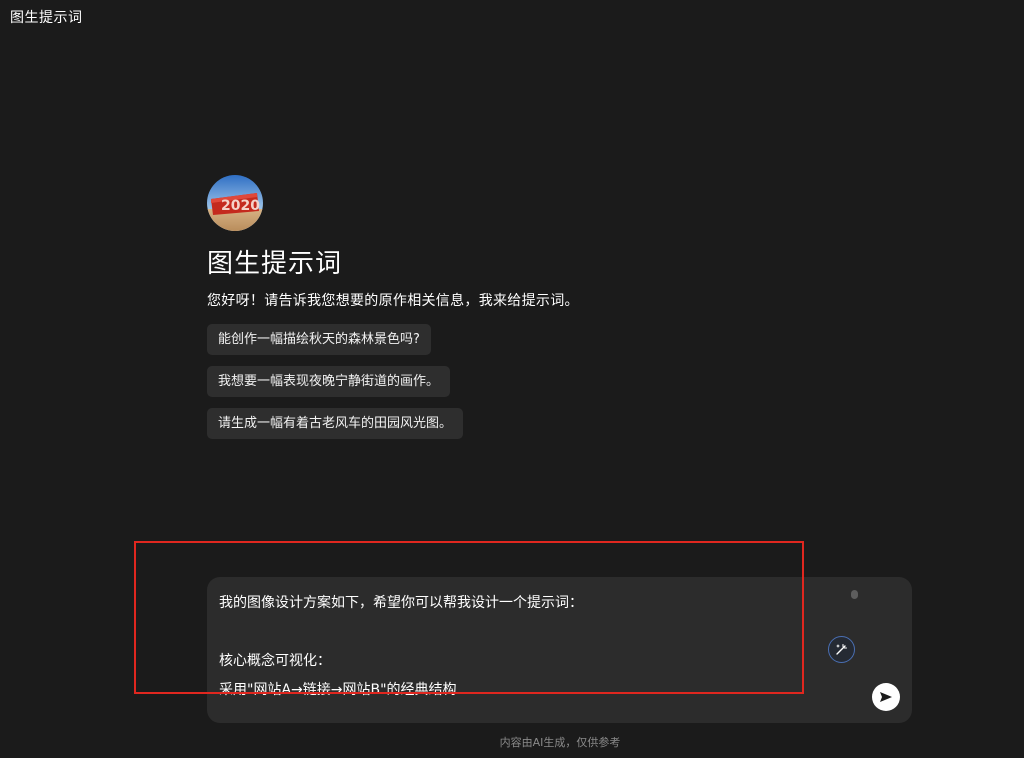 The image size is (1024, 758). I want to click on suggestion-chip: 能创作一幅描绘秋天的森林景色吗?, so click(319, 339).